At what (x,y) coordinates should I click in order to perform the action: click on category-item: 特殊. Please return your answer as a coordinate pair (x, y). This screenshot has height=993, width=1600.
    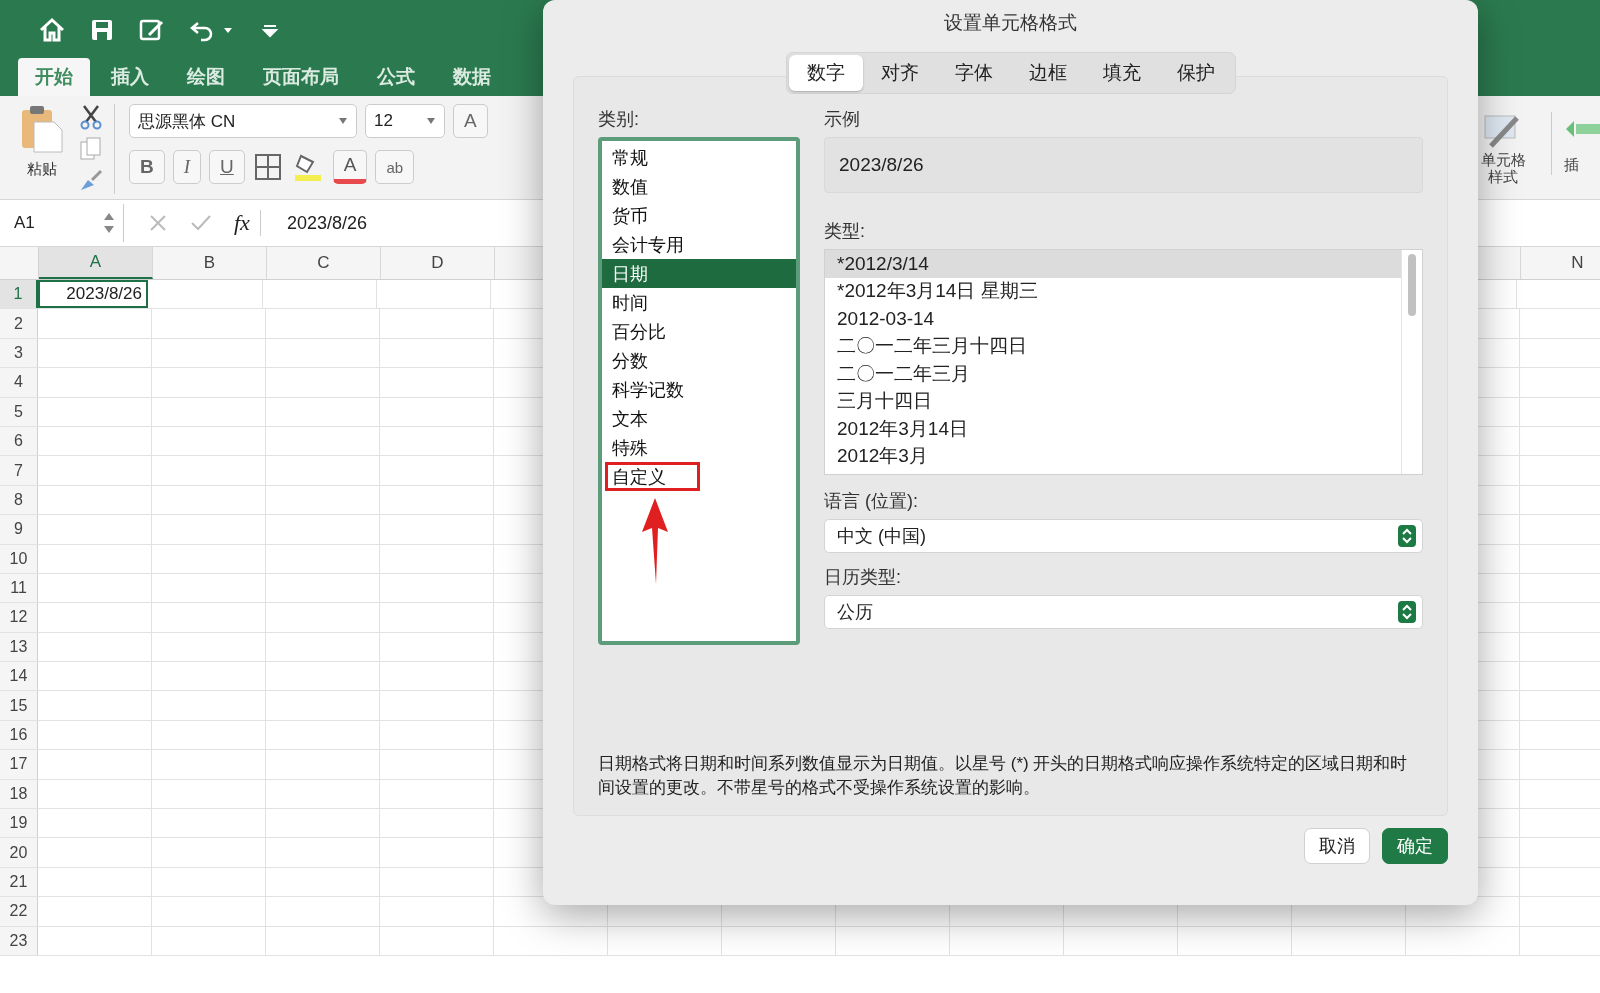
    Looking at the image, I should click on (699, 447).